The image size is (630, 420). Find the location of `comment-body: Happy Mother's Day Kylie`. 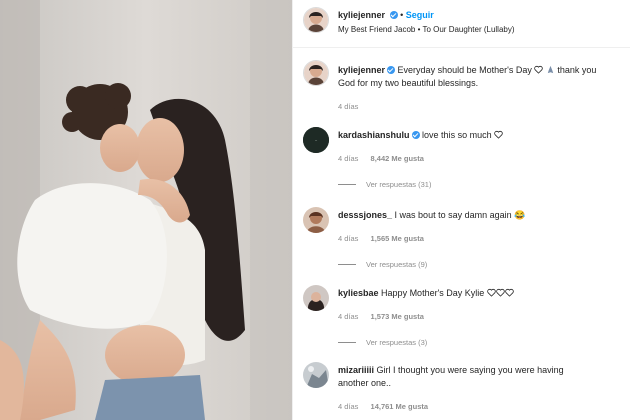

comment-body: Happy Mother's Day Kylie is located at coordinates (433, 293).